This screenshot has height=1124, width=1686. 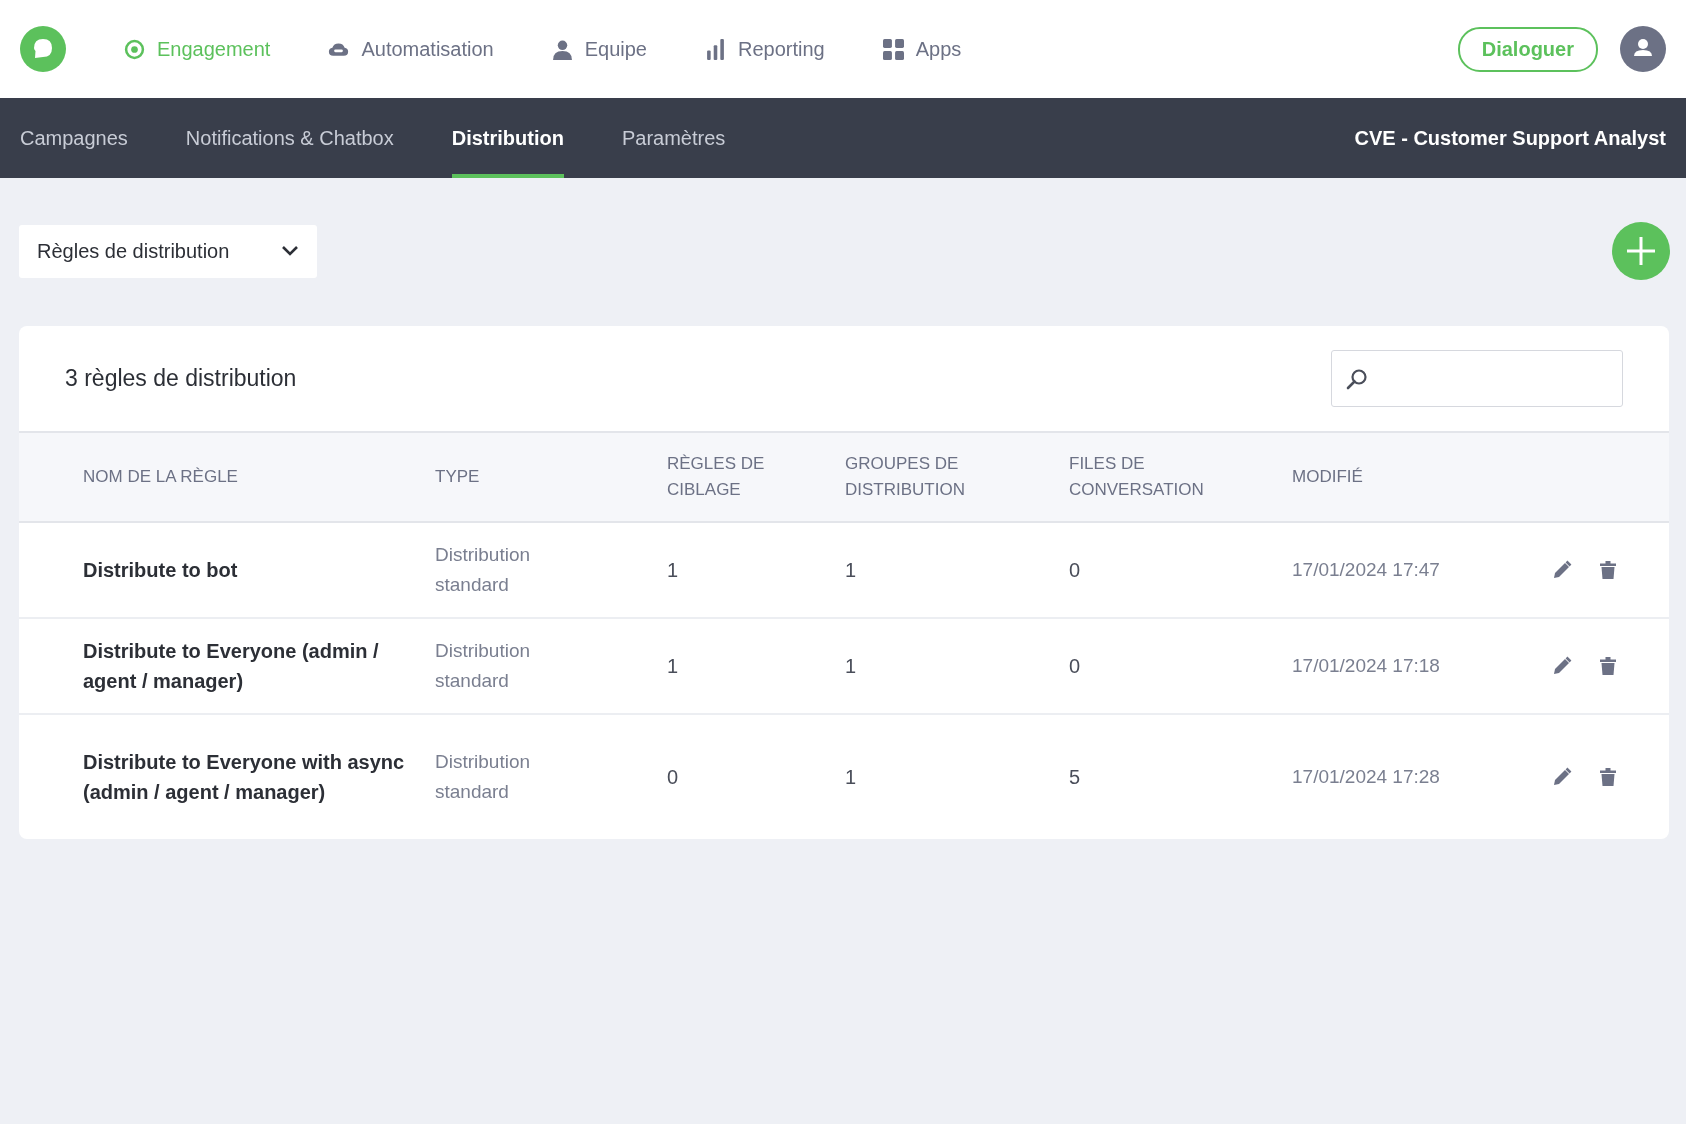 What do you see at coordinates (231, 666) in the screenshot?
I see `rule-name: Distribute to Everyone (admin / agent / manager)` at bounding box center [231, 666].